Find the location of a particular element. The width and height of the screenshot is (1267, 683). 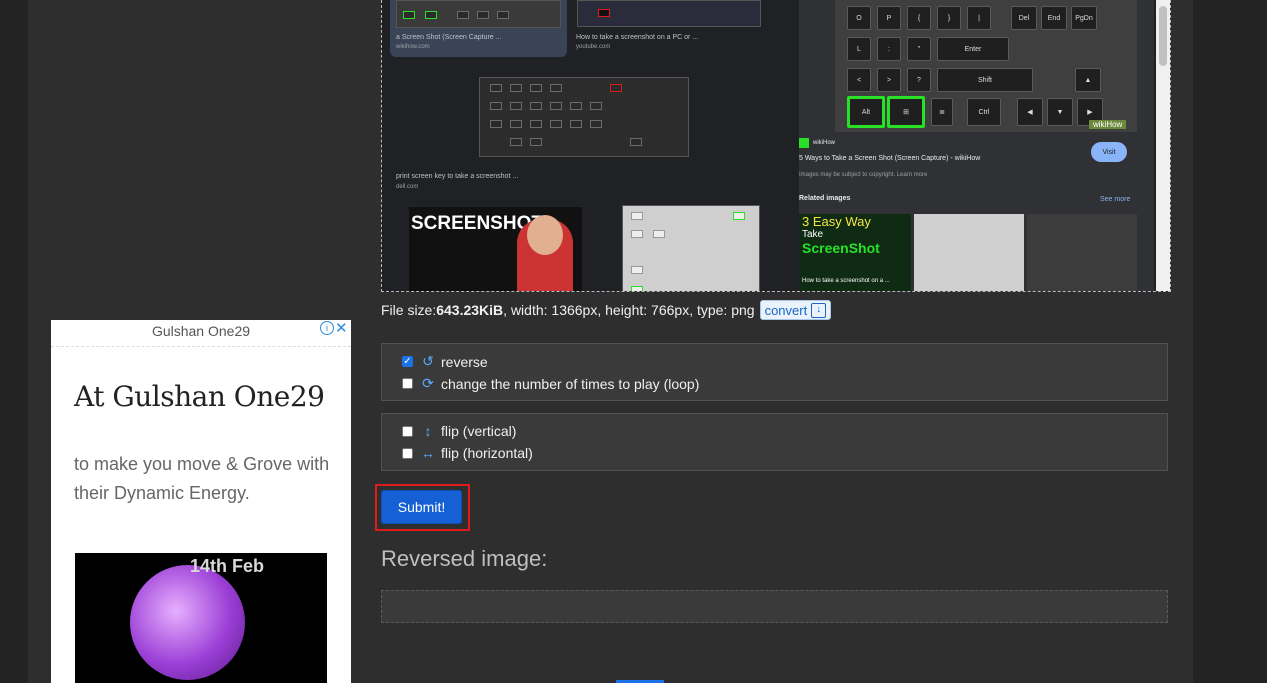

convert-label: convert is located at coordinates (786, 310).